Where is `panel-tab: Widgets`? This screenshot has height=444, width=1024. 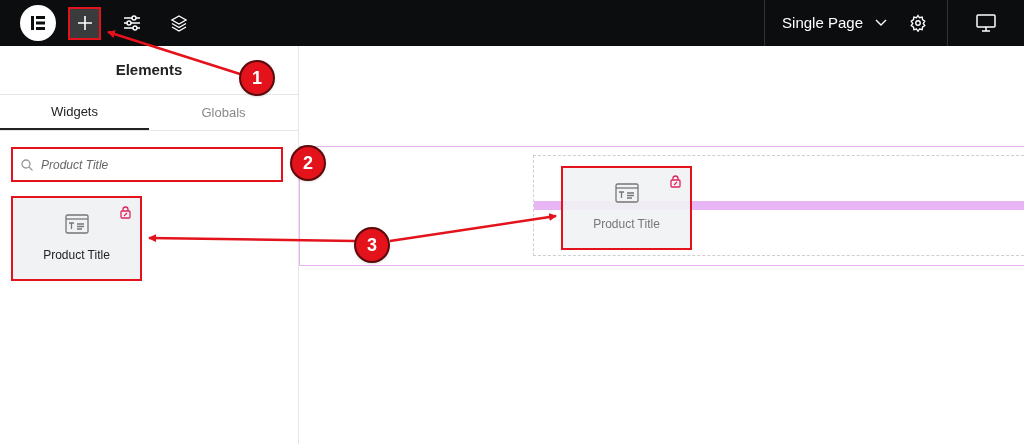
panel-tab: Widgets is located at coordinates (74, 112).